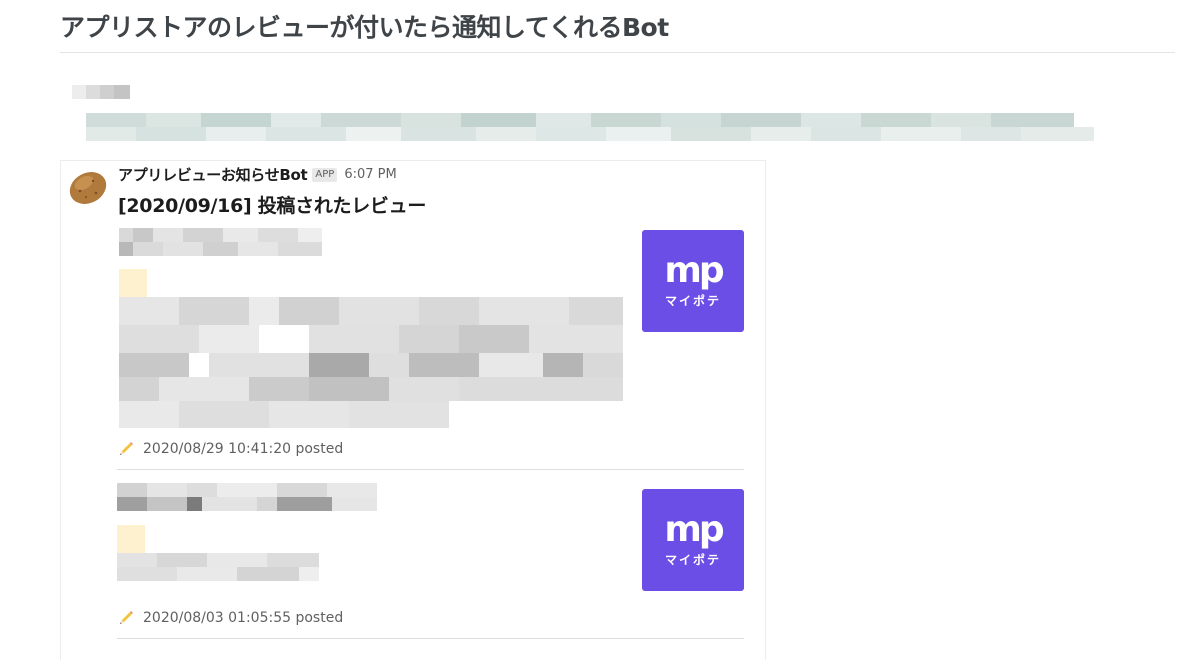 The width and height of the screenshot is (1200, 660). What do you see at coordinates (370, 174) in the screenshot?
I see `message-timestamp: 6:07 PM` at bounding box center [370, 174].